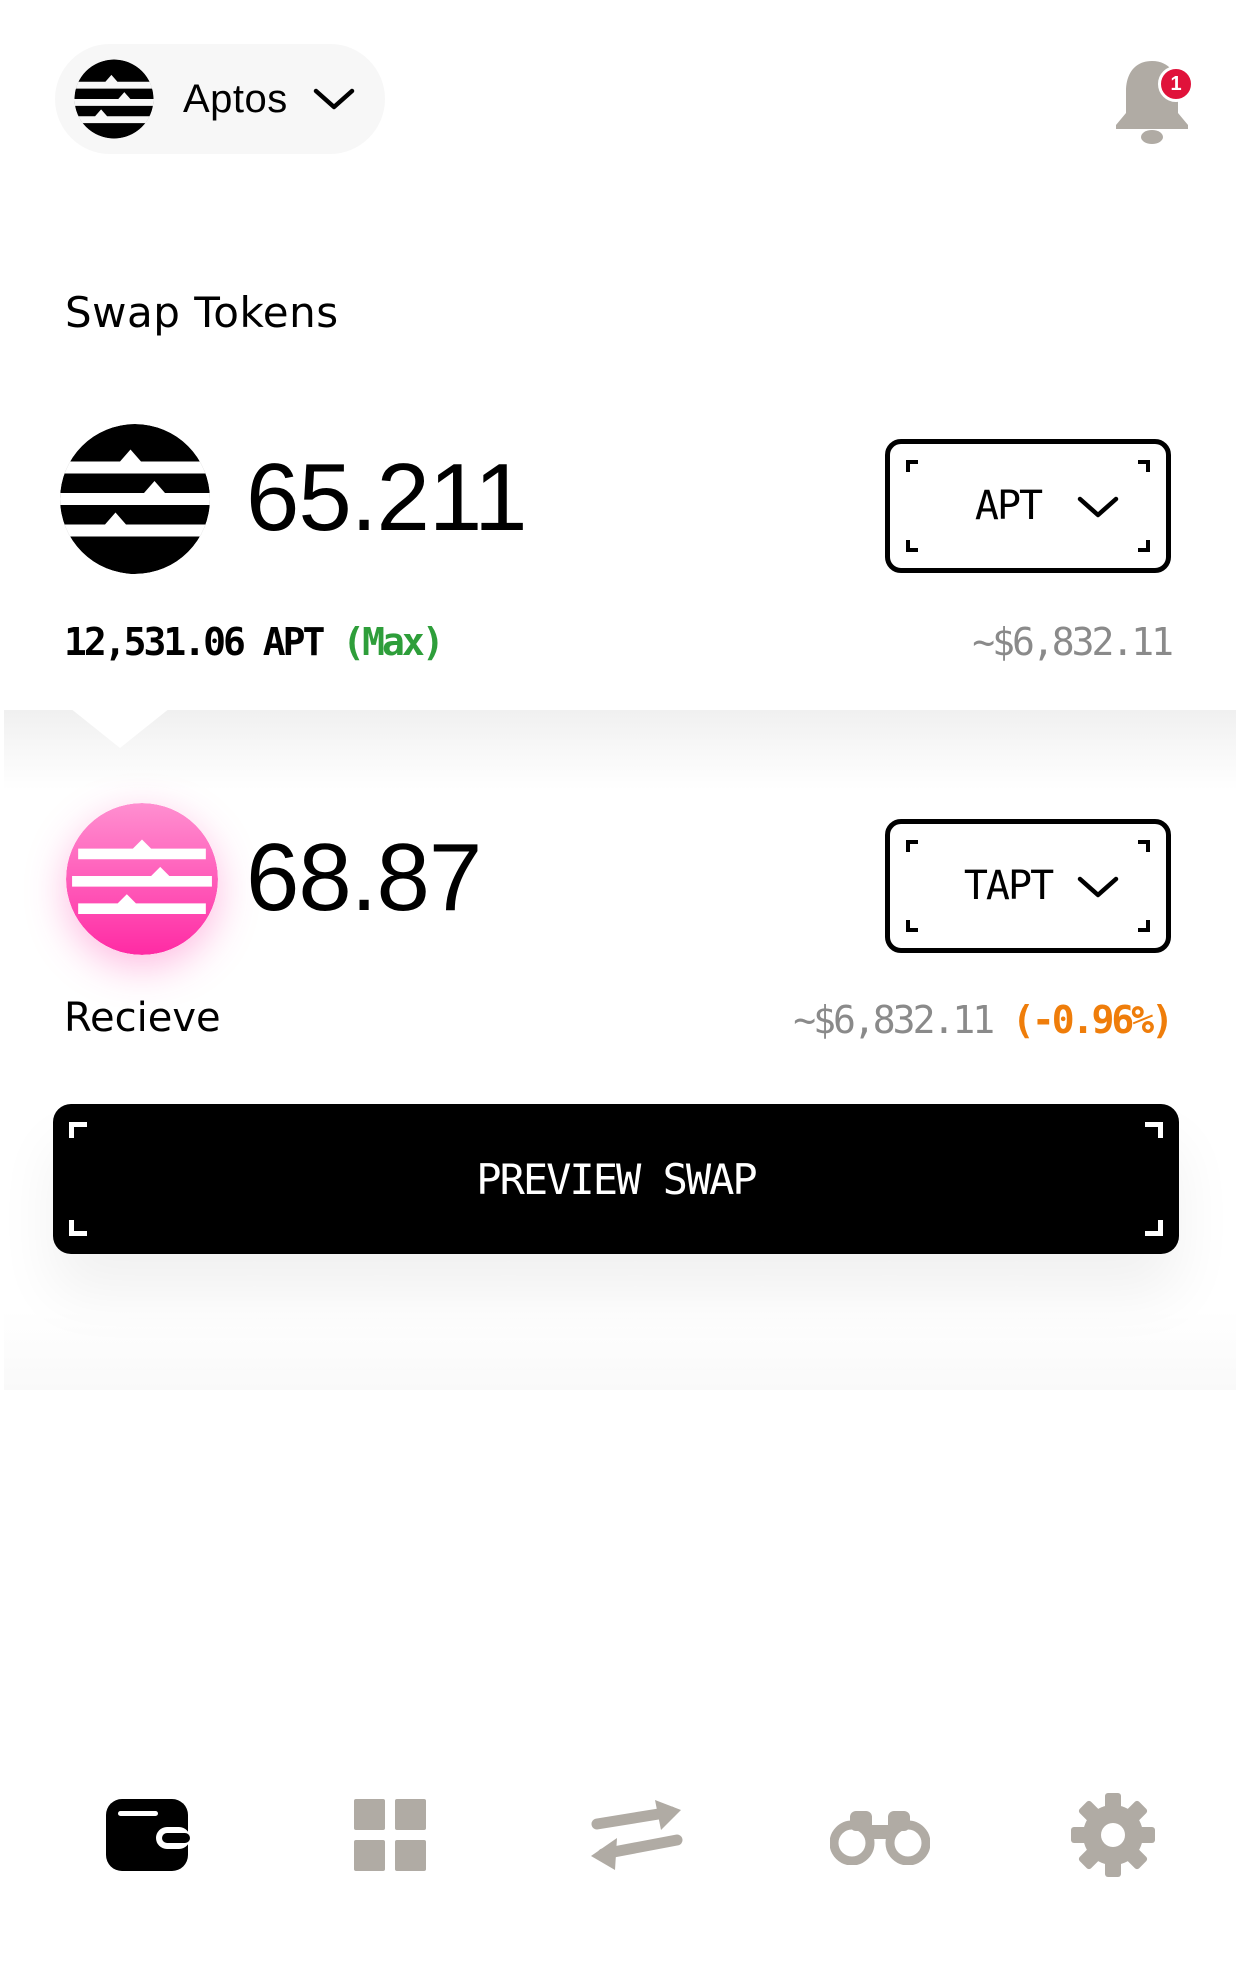 The width and height of the screenshot is (1243, 1977). Describe the element at coordinates (142, 879) in the screenshot. I see `tapt-token-icon` at that location.